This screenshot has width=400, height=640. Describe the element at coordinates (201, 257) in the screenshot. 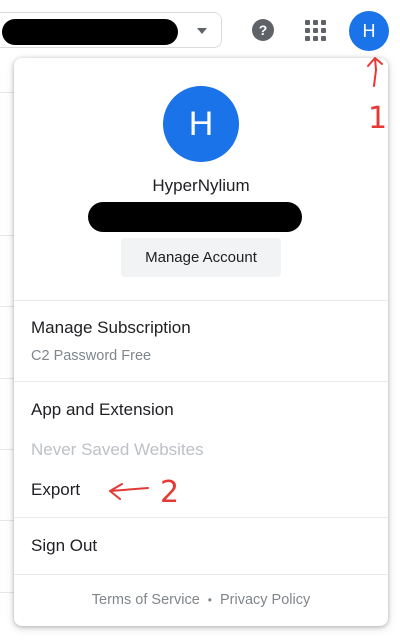

I see `manage-account-button: Manage Account` at that location.